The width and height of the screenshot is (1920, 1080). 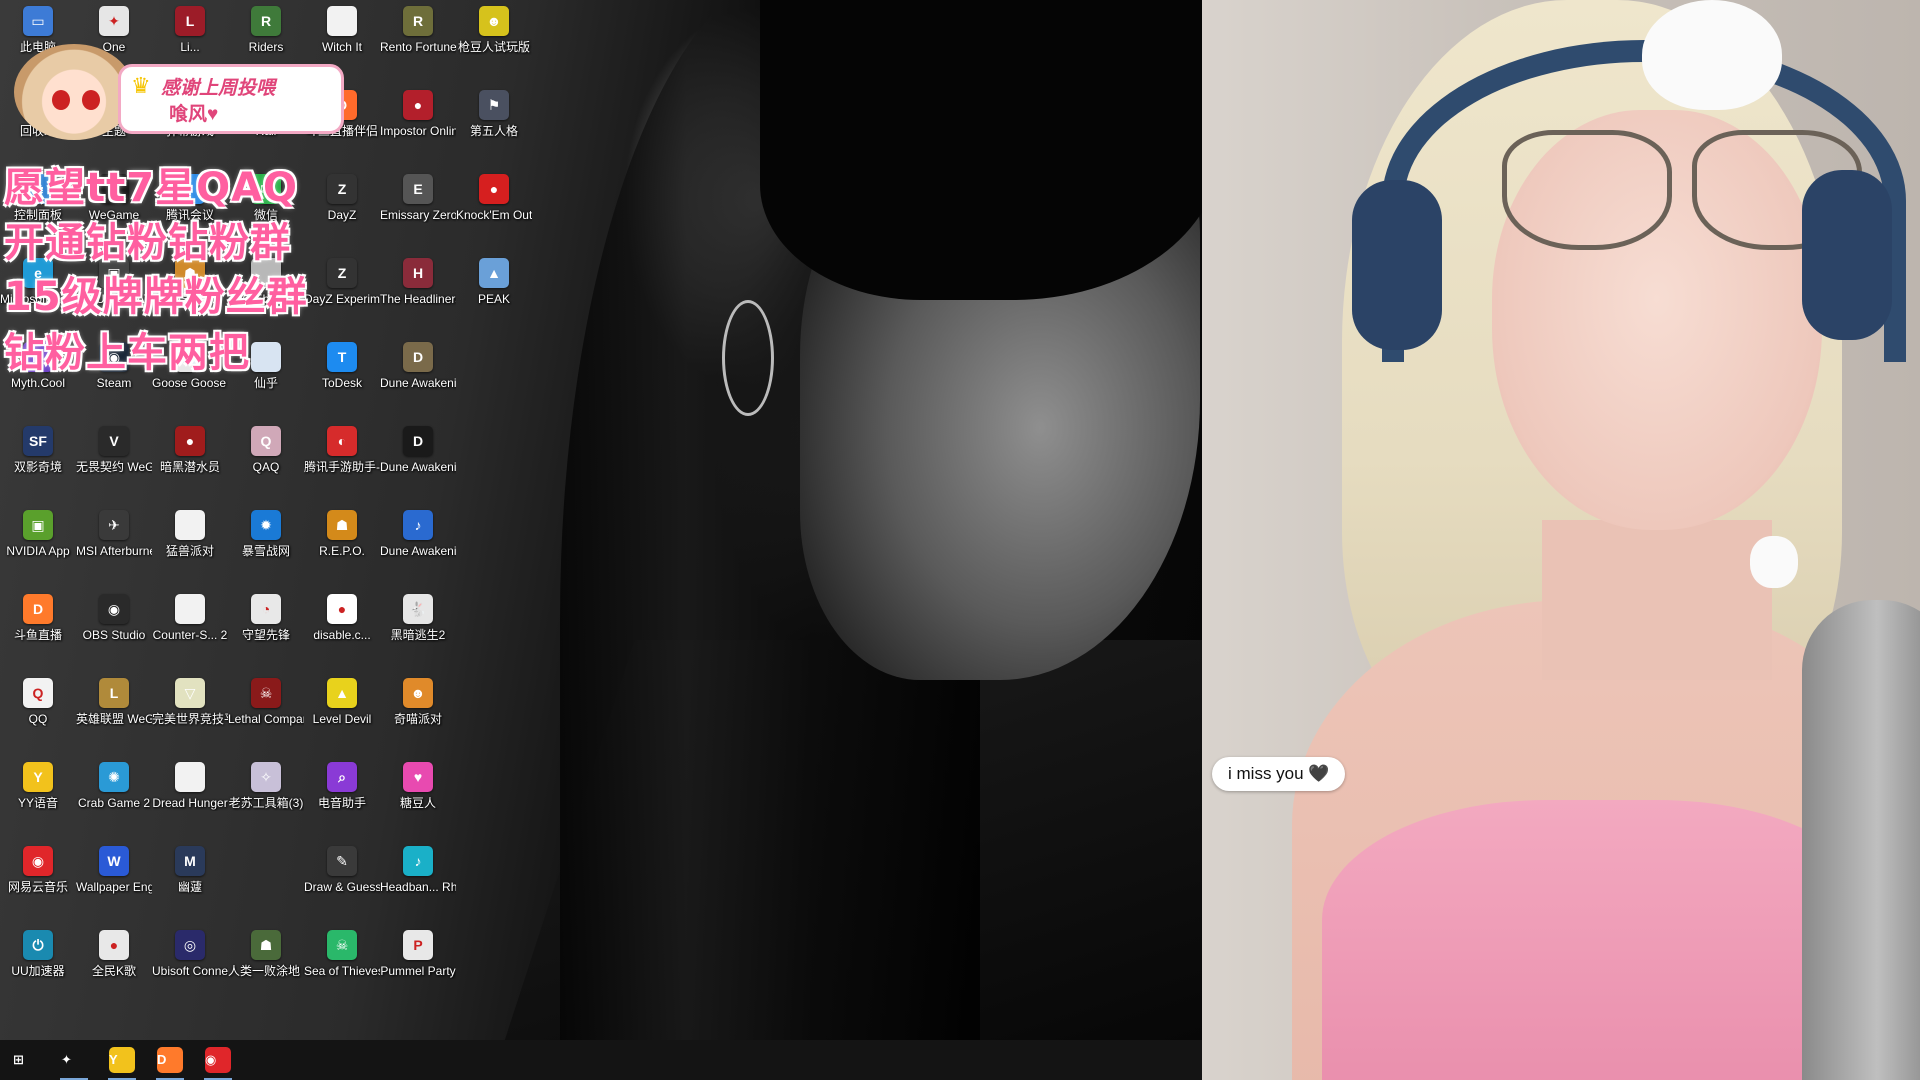 What do you see at coordinates (190, 715) in the screenshot?
I see `icon-perfect-world: ▽ 完美世界竞技平台` at bounding box center [190, 715].